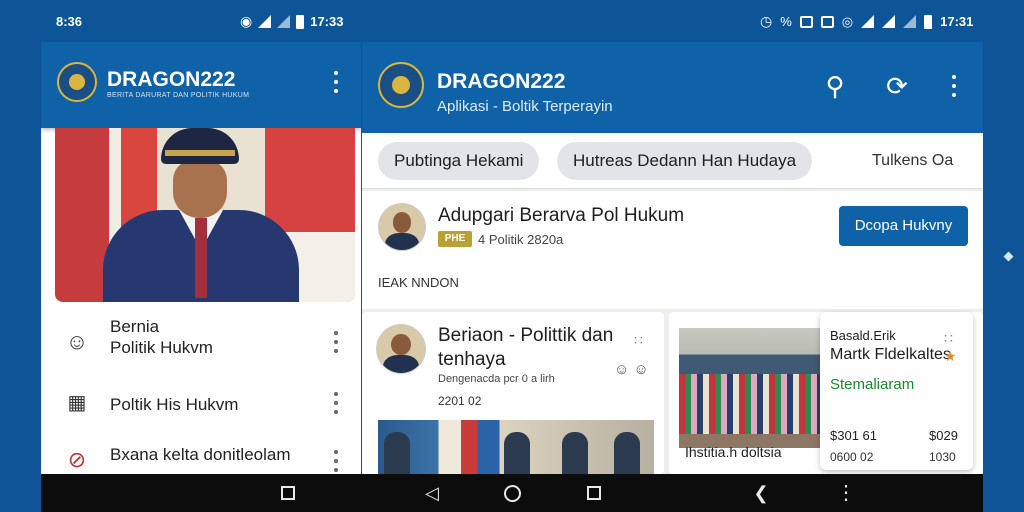 Image resolution: width=1024 pixels, height=512 pixels. What do you see at coordinates (890, 354) in the screenshot?
I see `popup-line-2: Martk Fldelkaltes` at bounding box center [890, 354].